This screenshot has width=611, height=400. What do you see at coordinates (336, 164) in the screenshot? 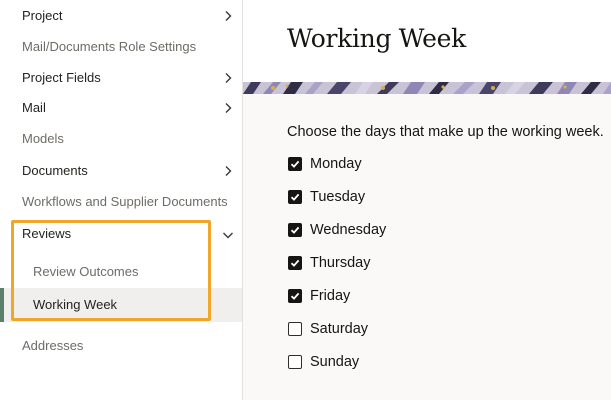
I see `day-label: Monday` at bounding box center [336, 164].